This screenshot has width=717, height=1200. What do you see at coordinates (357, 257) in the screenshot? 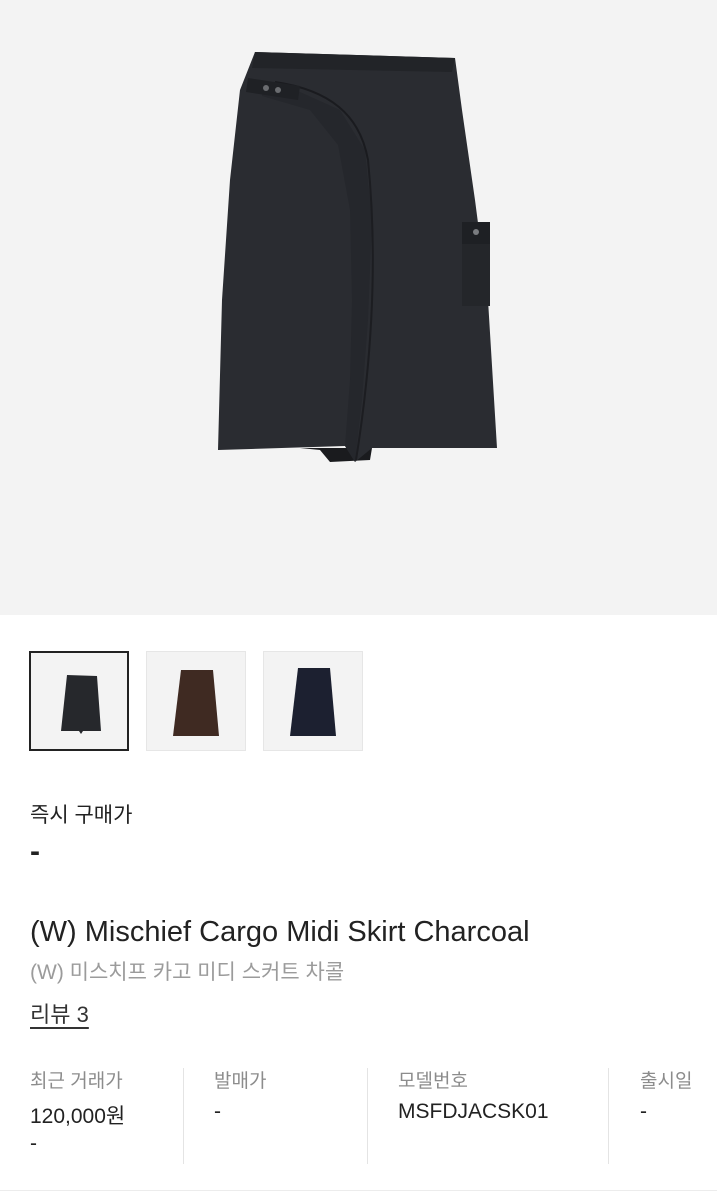
I see `skirt-illustration` at bounding box center [357, 257].